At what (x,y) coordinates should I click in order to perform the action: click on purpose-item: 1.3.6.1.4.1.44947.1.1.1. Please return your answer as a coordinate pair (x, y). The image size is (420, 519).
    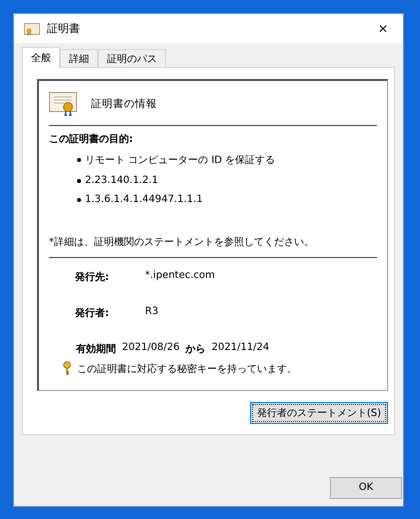
    Looking at the image, I should click on (144, 199).